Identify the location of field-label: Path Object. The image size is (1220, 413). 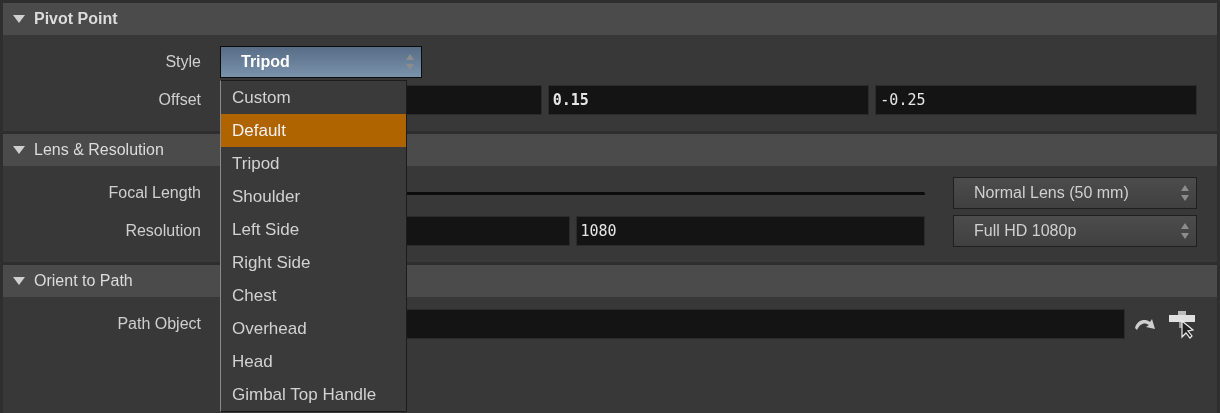
(159, 324).